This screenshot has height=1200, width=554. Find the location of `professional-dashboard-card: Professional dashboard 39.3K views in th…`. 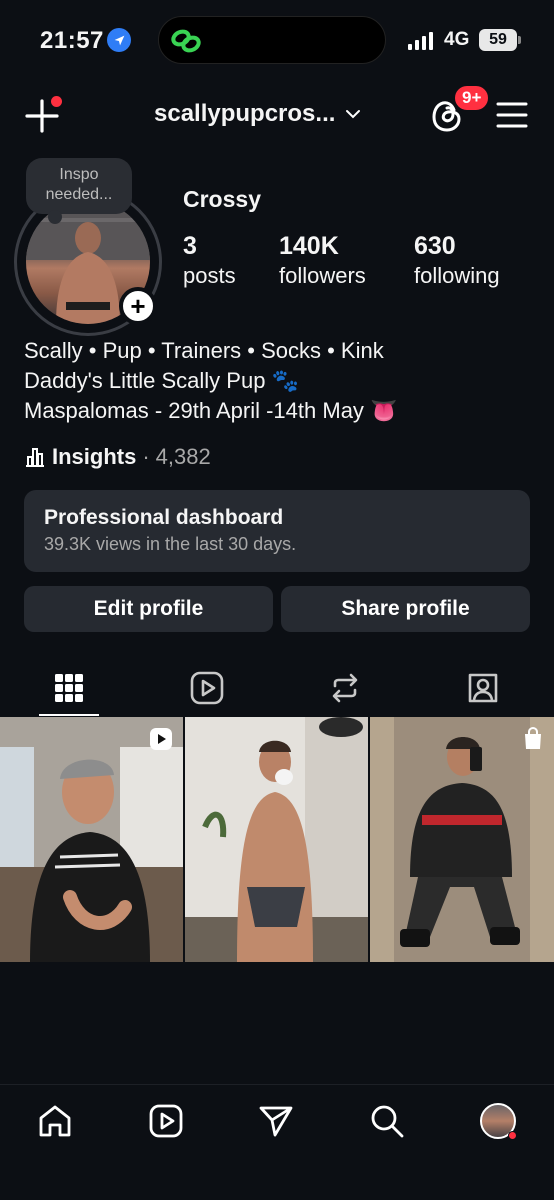

professional-dashboard-card: Professional dashboard 39.3K views in th… is located at coordinates (277, 531).